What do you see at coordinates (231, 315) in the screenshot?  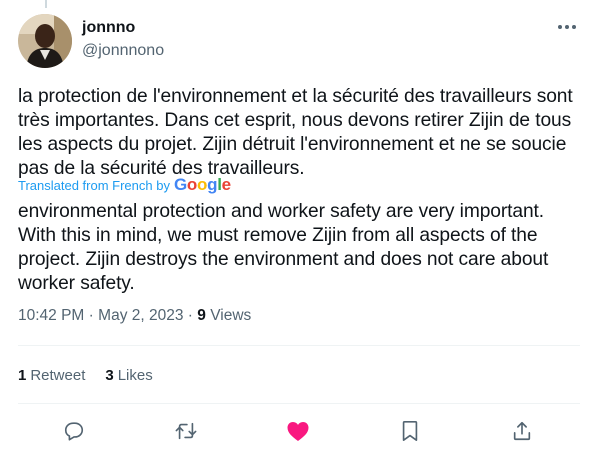 I see `views-label: Views` at bounding box center [231, 315].